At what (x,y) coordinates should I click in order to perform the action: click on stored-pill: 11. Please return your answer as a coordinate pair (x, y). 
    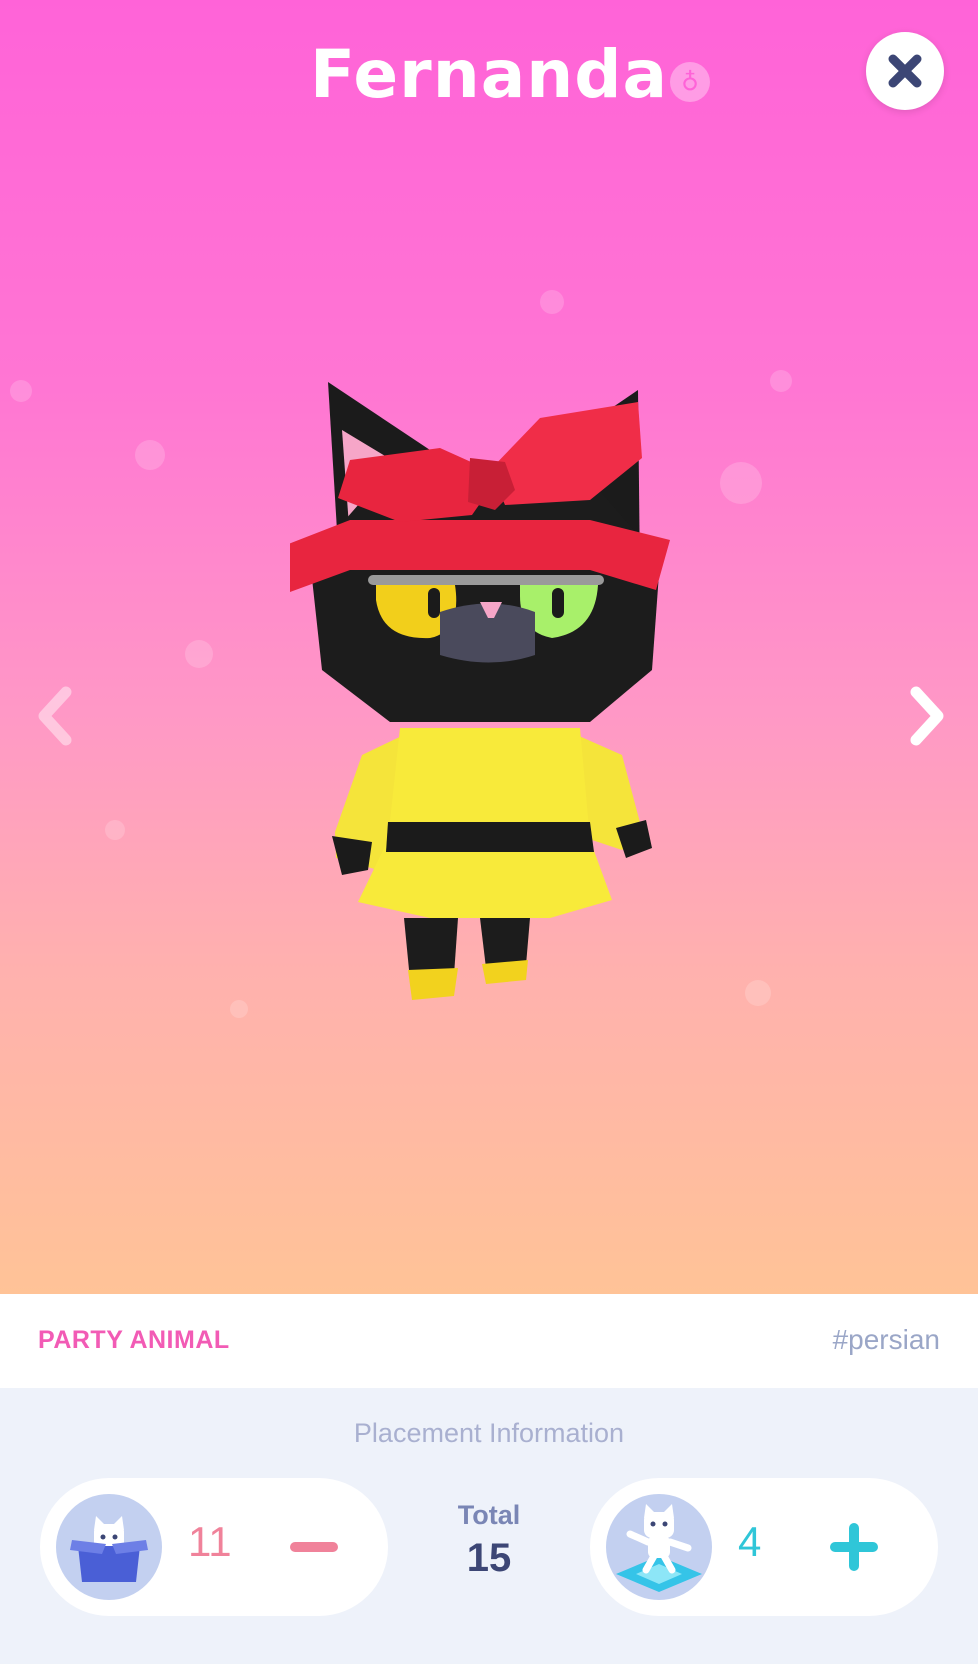
    Looking at the image, I should click on (214, 1547).